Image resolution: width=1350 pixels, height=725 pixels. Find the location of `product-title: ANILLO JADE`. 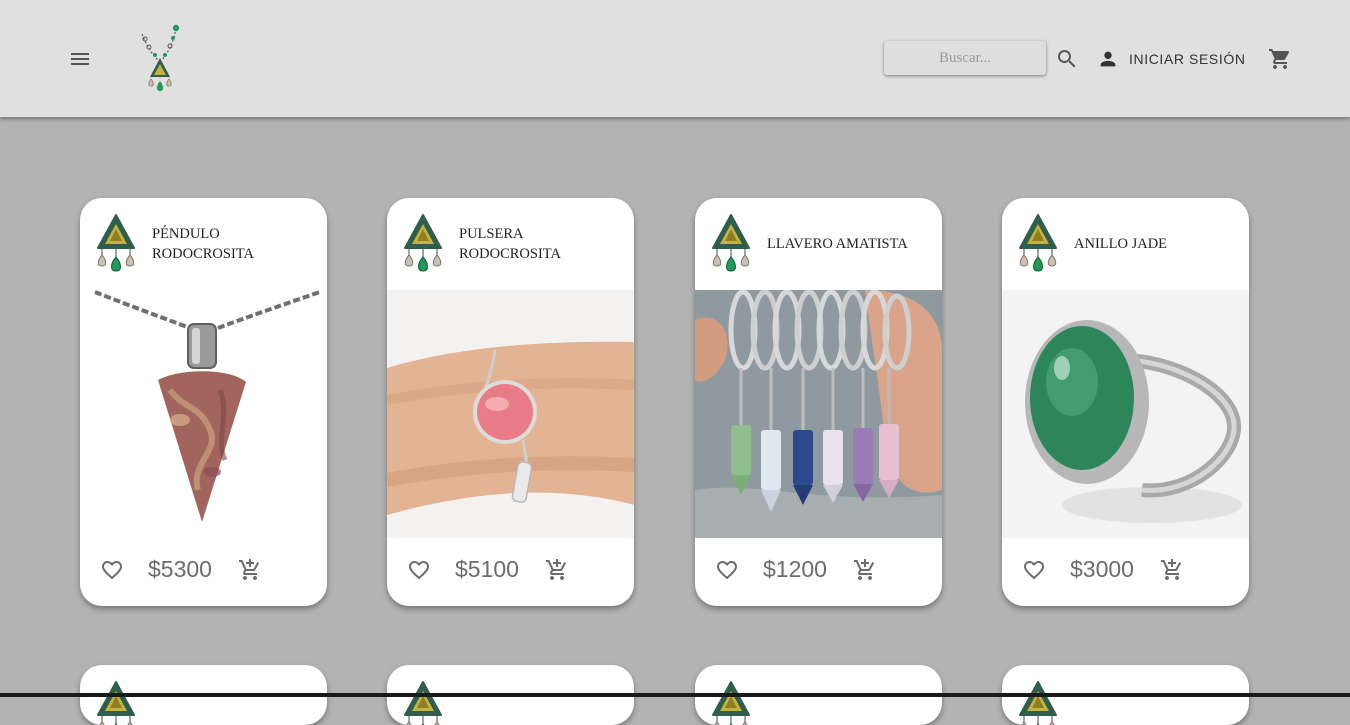

product-title: ANILLO JADE is located at coordinates (1121, 244).